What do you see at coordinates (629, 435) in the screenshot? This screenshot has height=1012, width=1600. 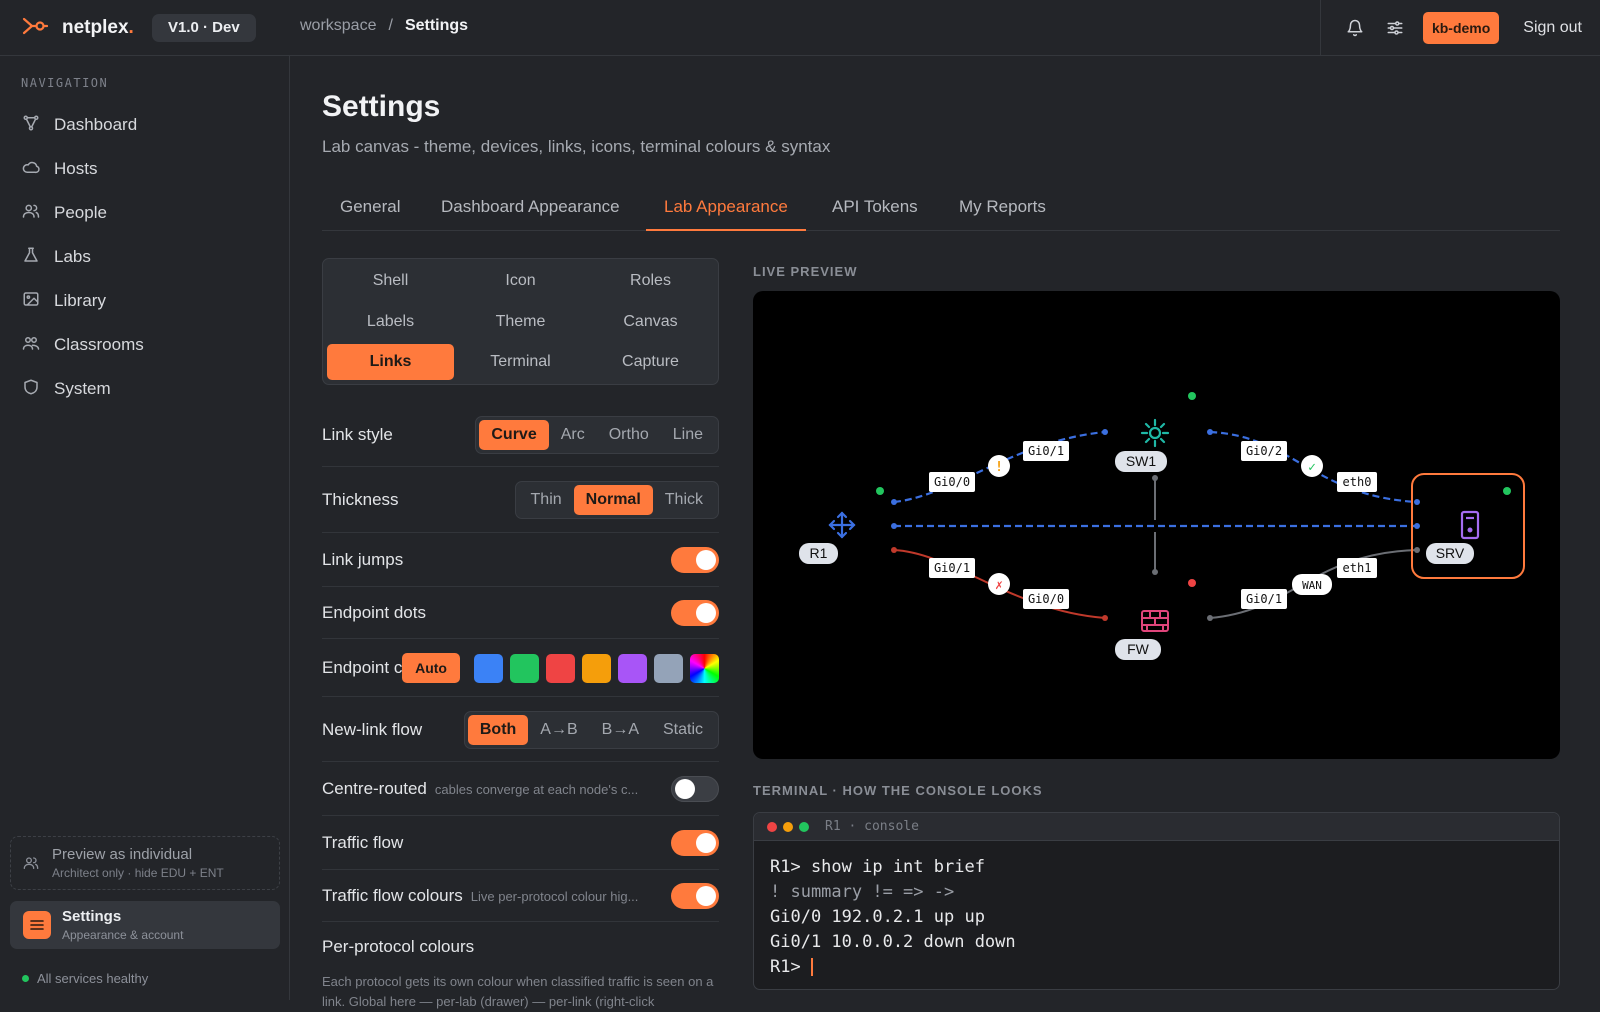 I see `link-style-ortho: Ortho` at bounding box center [629, 435].